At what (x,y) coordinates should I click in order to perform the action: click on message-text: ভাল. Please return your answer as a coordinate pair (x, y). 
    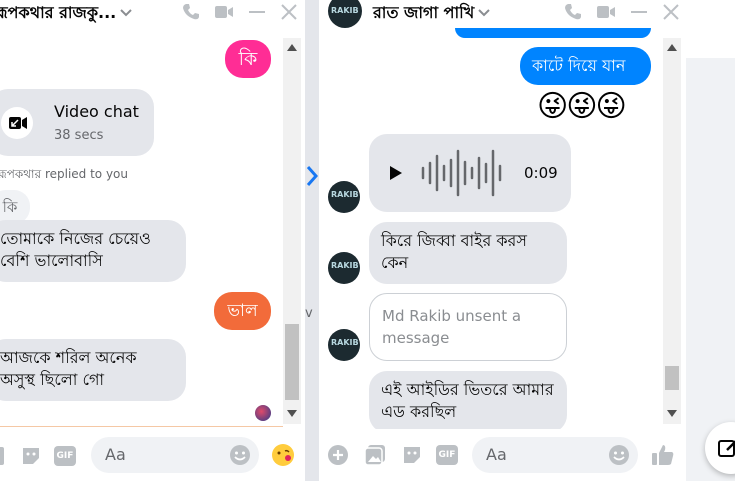
    Looking at the image, I should click on (242, 311).